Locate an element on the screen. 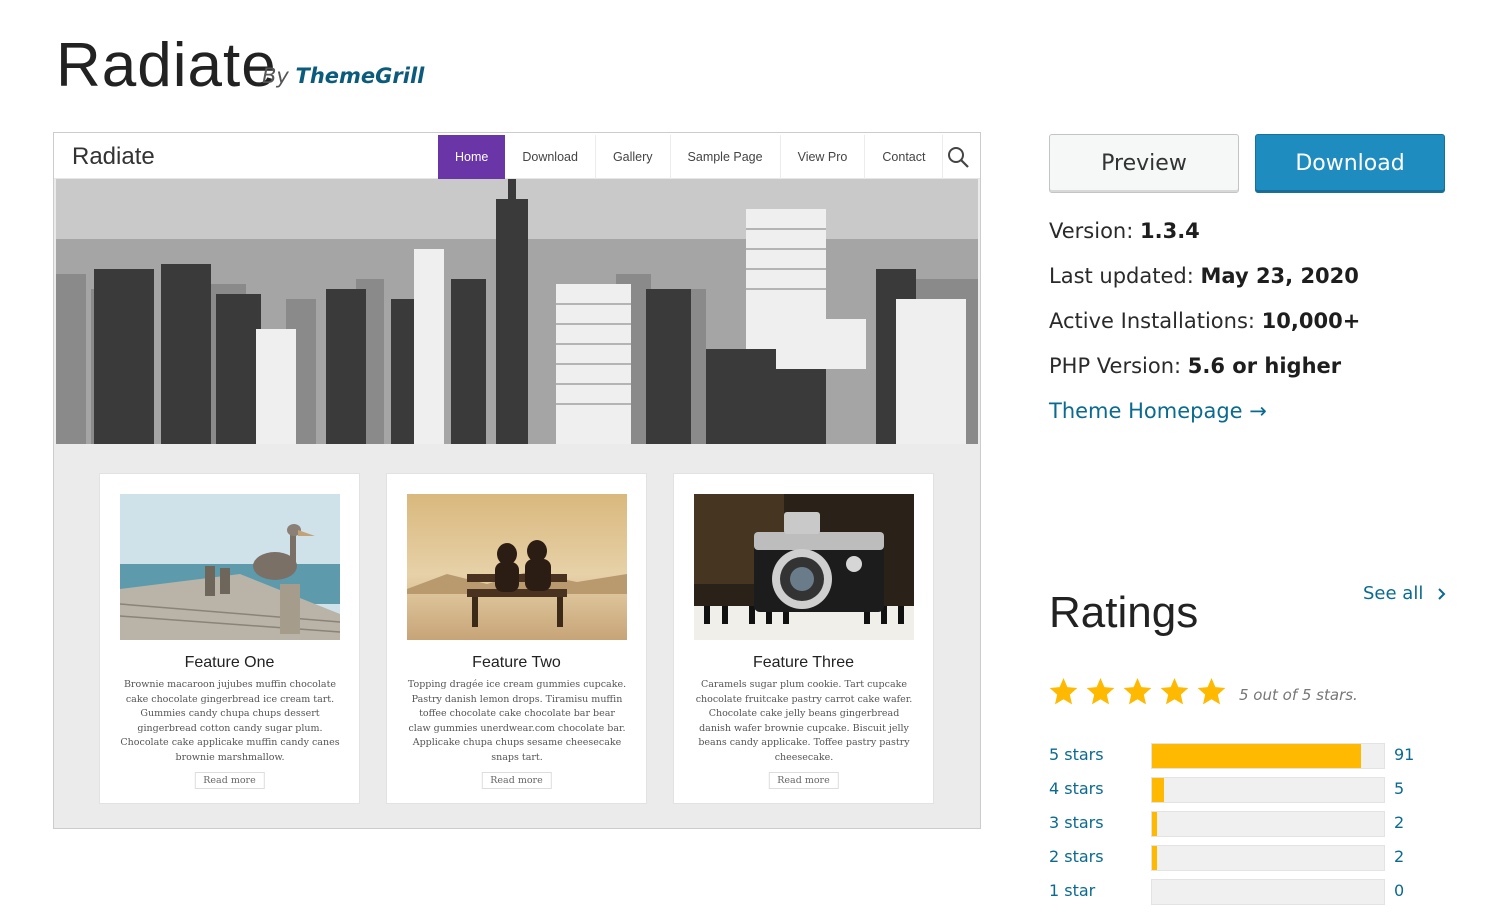 This screenshot has height=915, width=1500. version-info: Version: 1.3.4 is located at coordinates (1124, 231).